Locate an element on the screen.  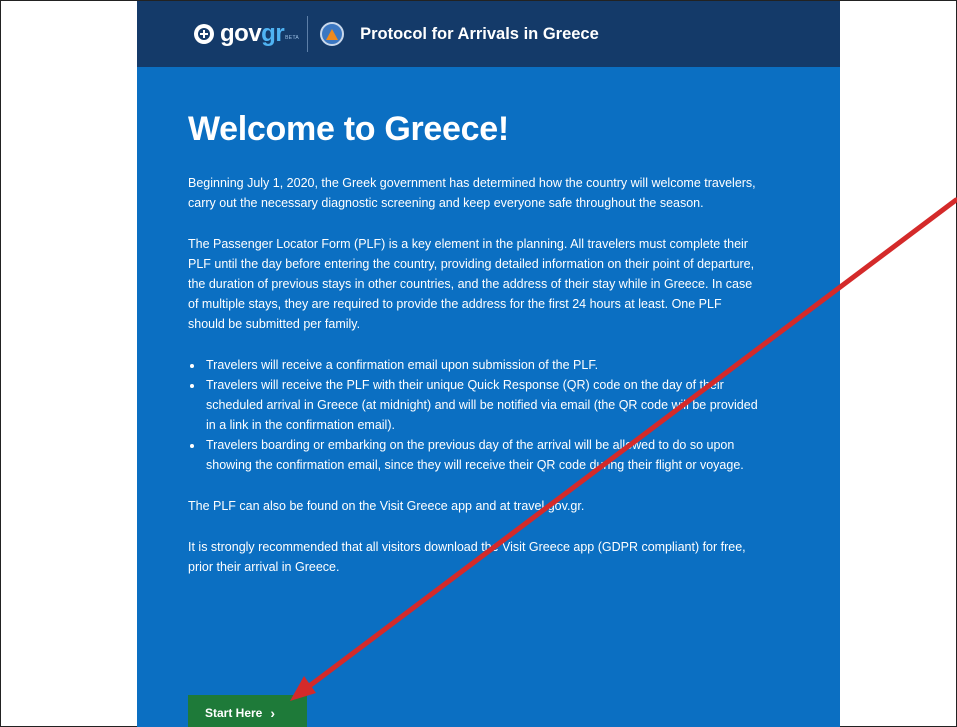
start-here-button: Start Here › is located at coordinates (247, 711).